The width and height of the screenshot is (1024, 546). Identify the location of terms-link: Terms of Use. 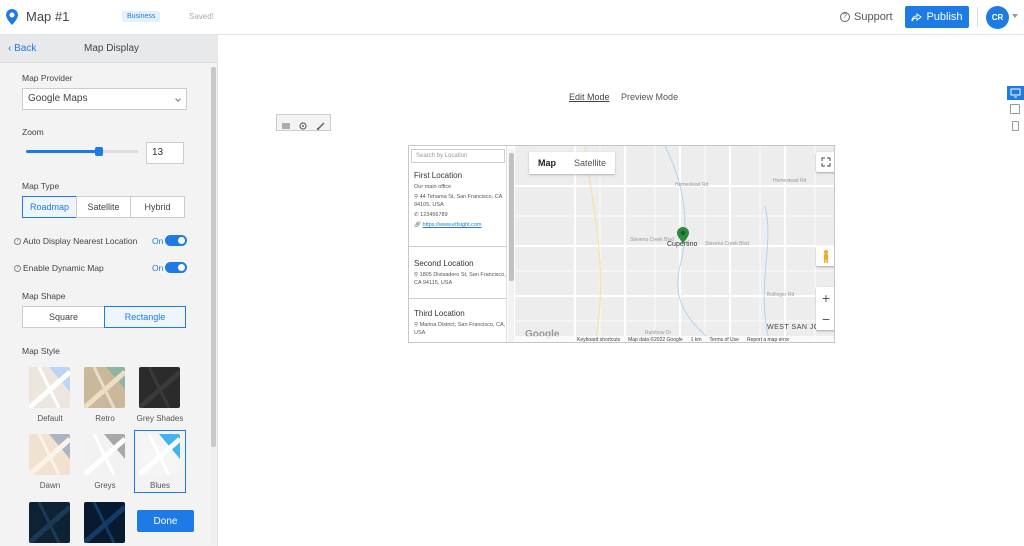
(724, 339).